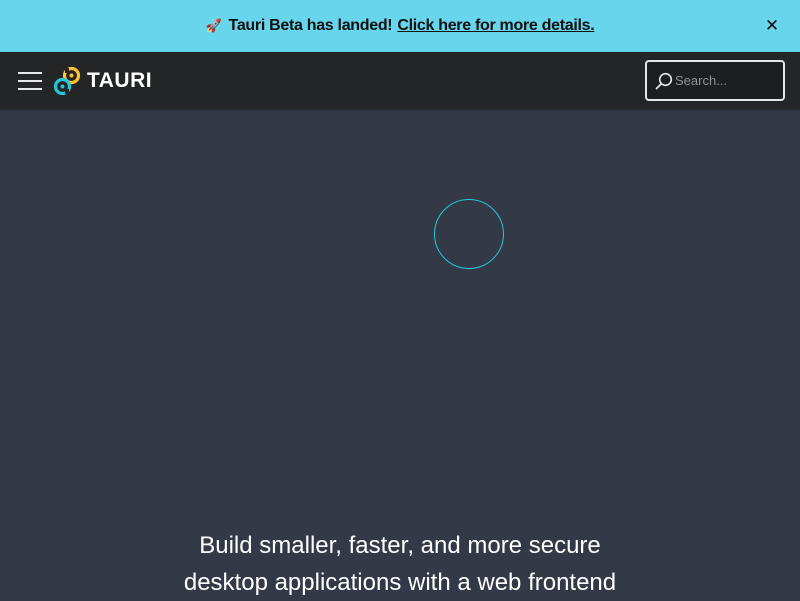  Describe the element at coordinates (772, 26) in the screenshot. I see `close-icon: ✕` at that location.